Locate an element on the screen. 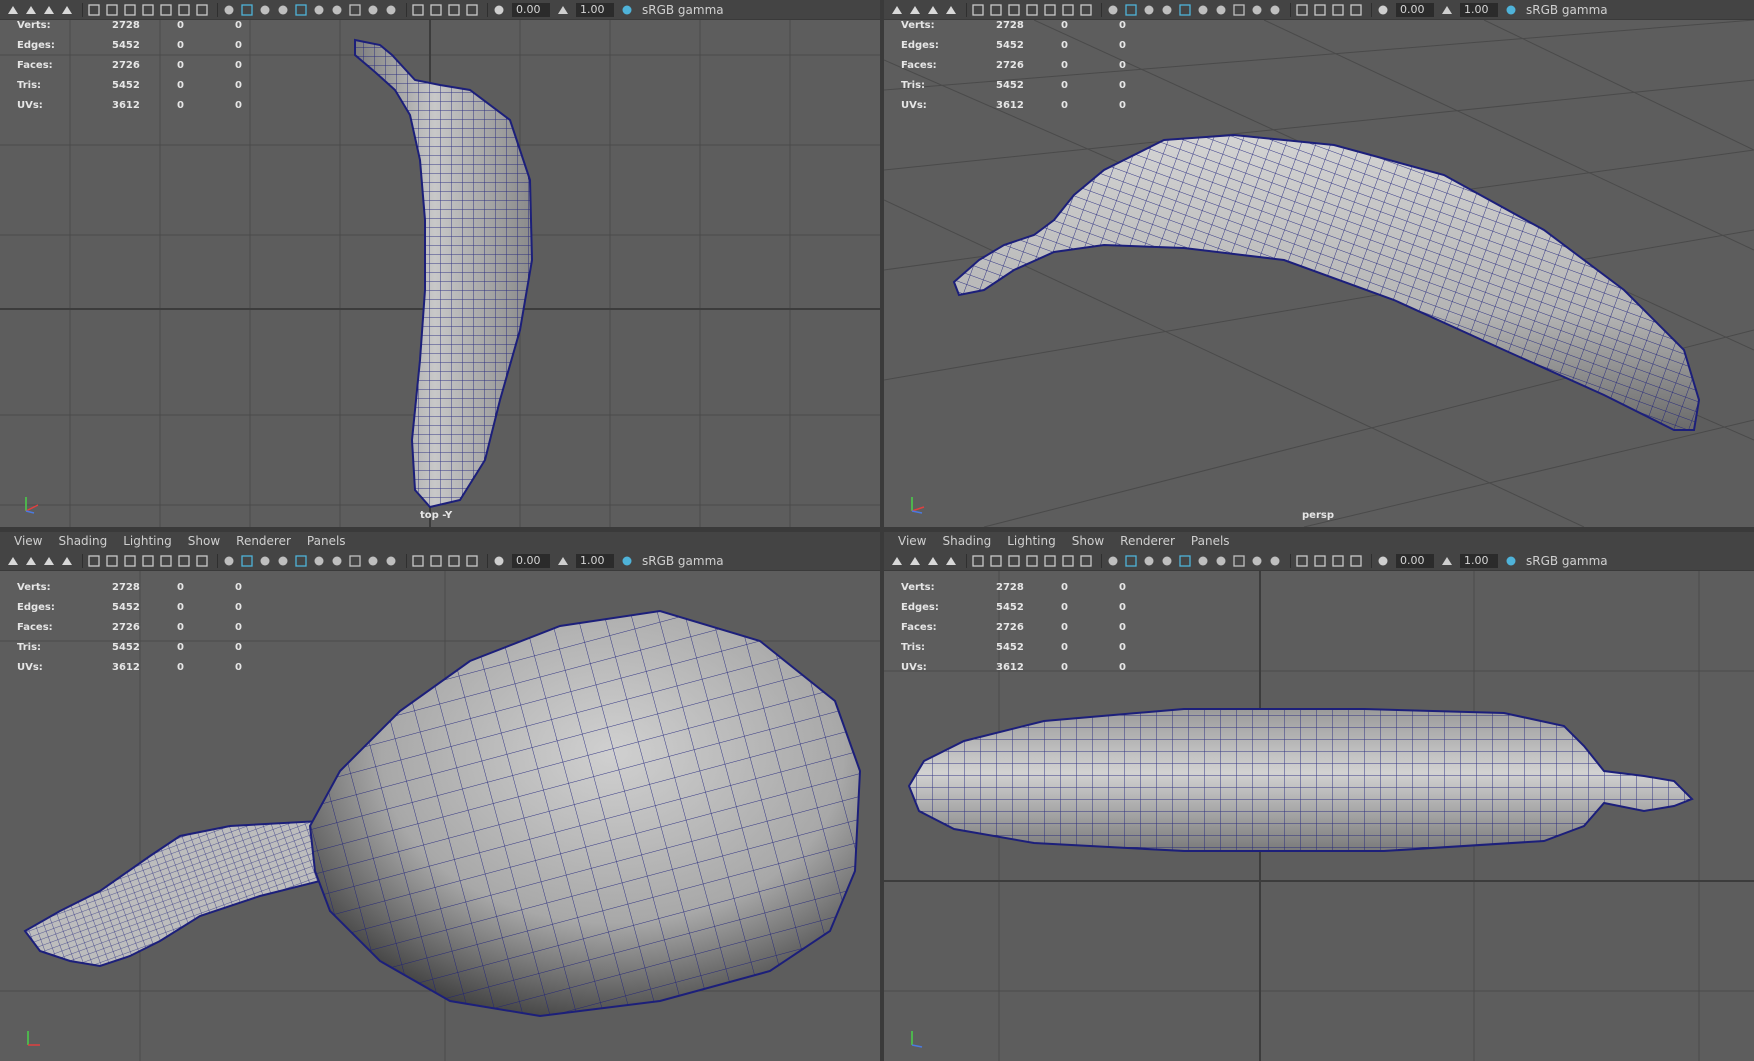 The width and height of the screenshot is (1754, 1061). menu-renderer: Renderer is located at coordinates (263, 541).